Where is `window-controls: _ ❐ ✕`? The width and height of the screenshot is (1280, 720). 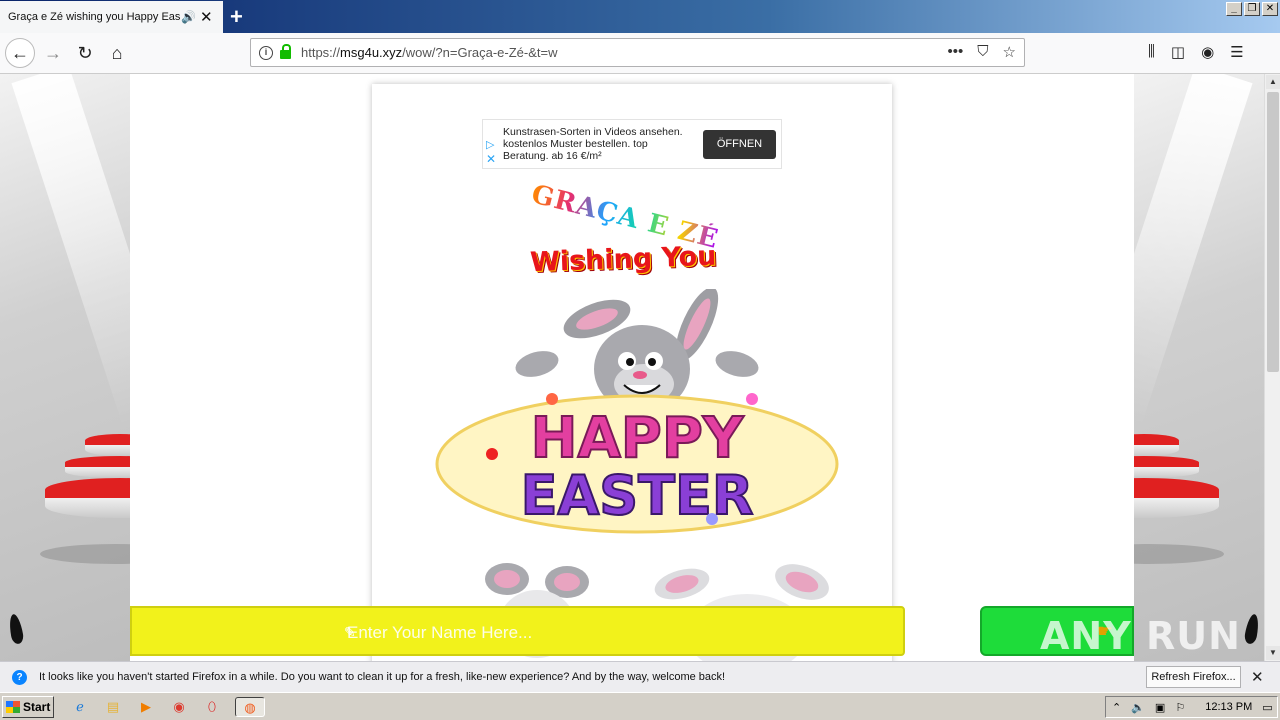 window-controls: _ ❐ ✕ is located at coordinates (1252, 9).